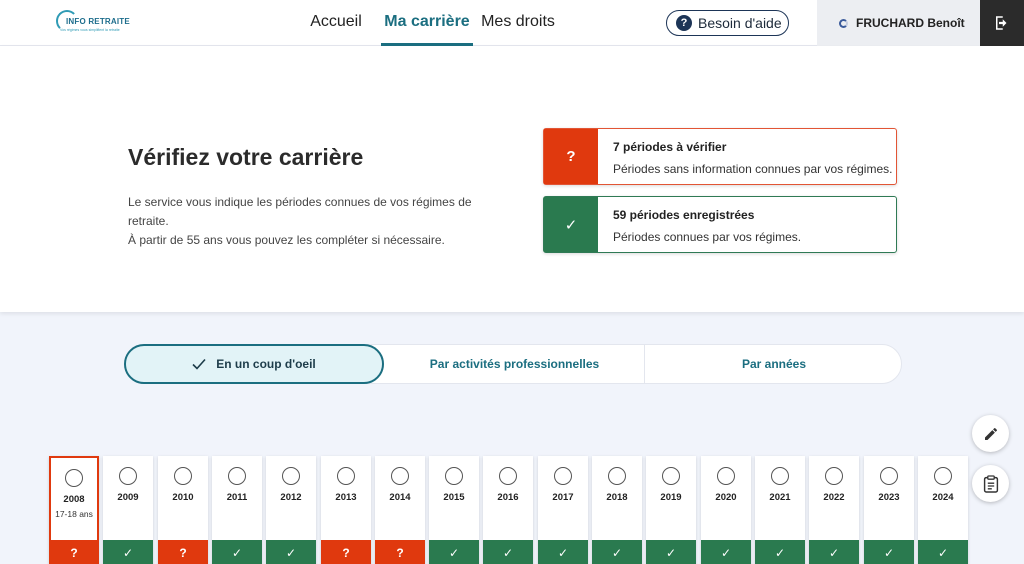 This screenshot has height=564, width=1024. What do you see at coordinates (291, 510) in the screenshot?
I see `year-card-2012: 2012 ✓` at bounding box center [291, 510].